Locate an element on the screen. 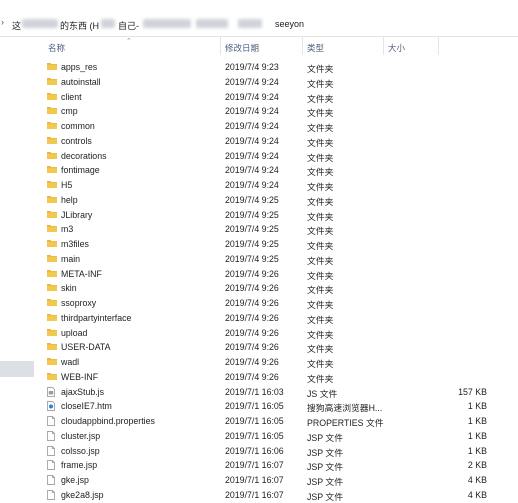 The height and width of the screenshot is (503, 518). redacted-segment is located at coordinates (167, 23).